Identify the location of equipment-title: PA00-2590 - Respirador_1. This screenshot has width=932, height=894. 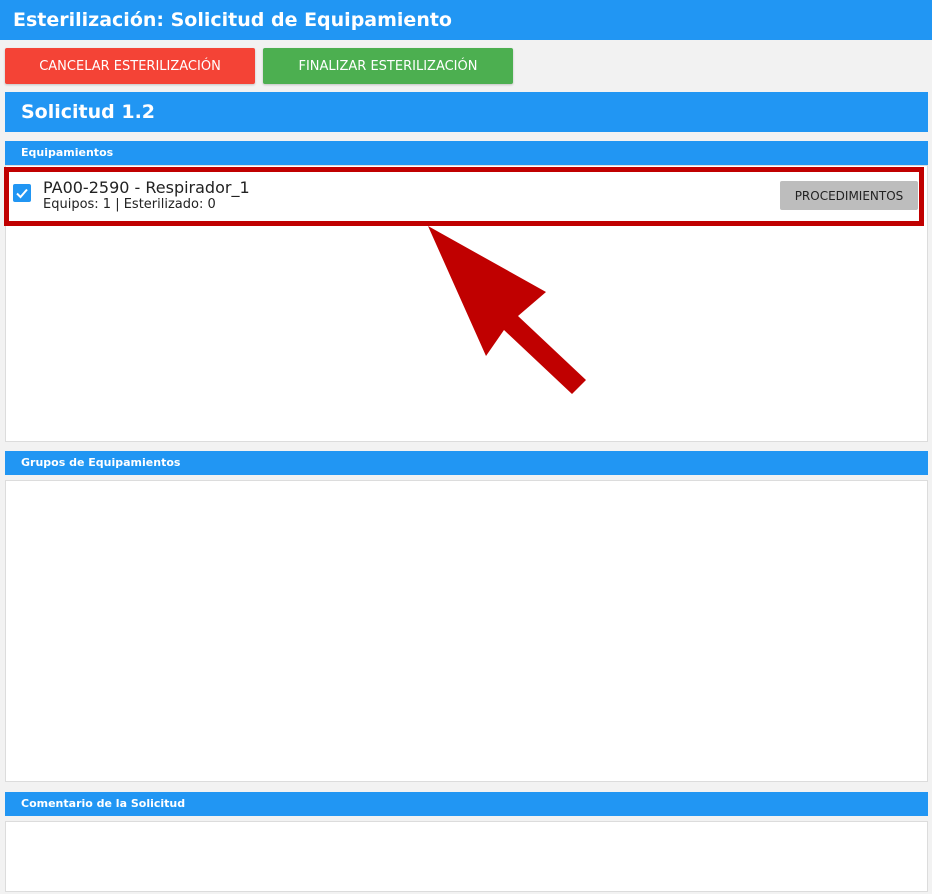
(146, 187).